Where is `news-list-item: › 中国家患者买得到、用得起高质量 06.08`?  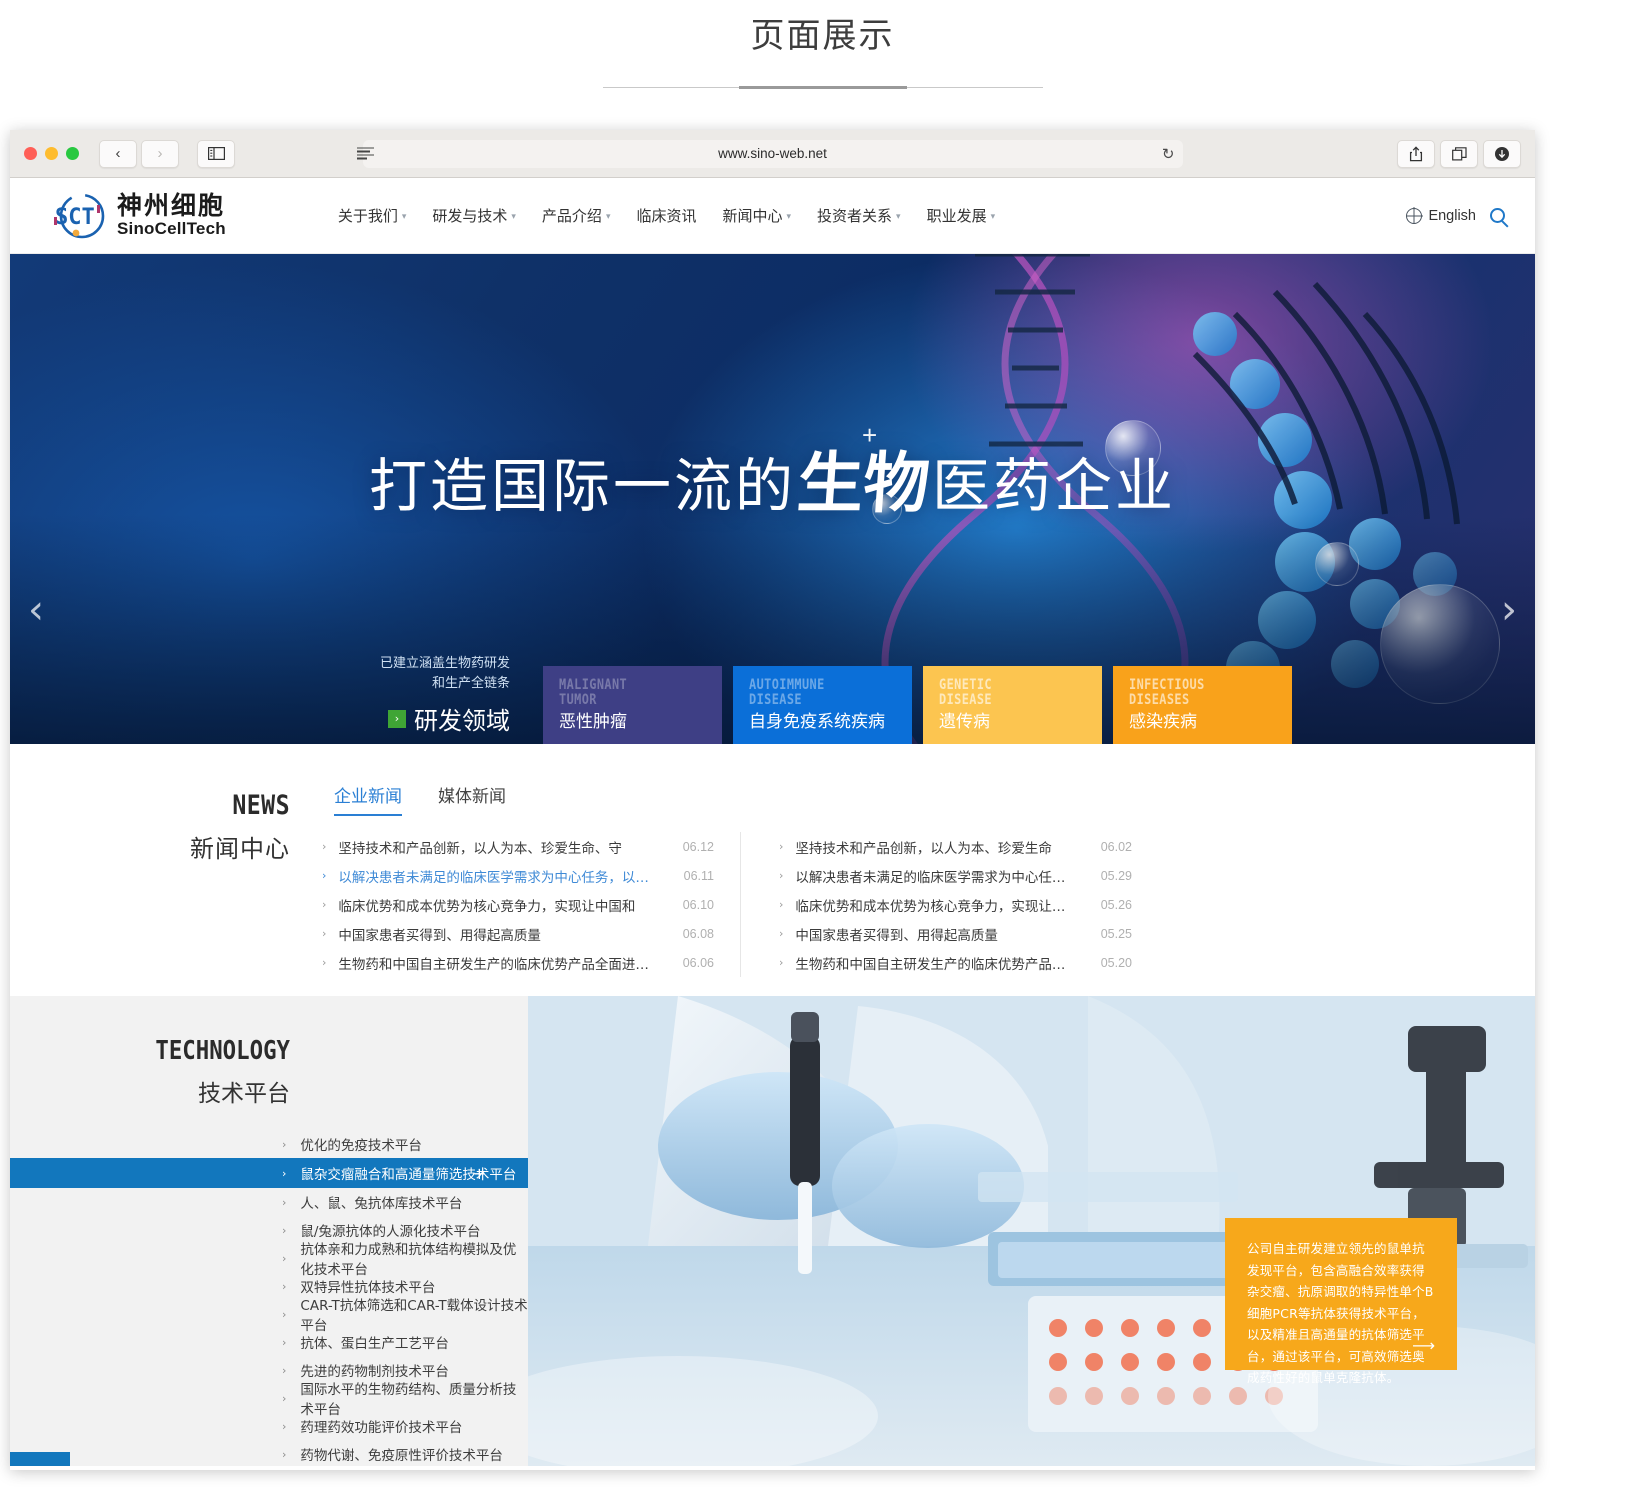
news-list-item: › 中国家患者买得到、用得起高质量 06.08 is located at coordinates (518, 933).